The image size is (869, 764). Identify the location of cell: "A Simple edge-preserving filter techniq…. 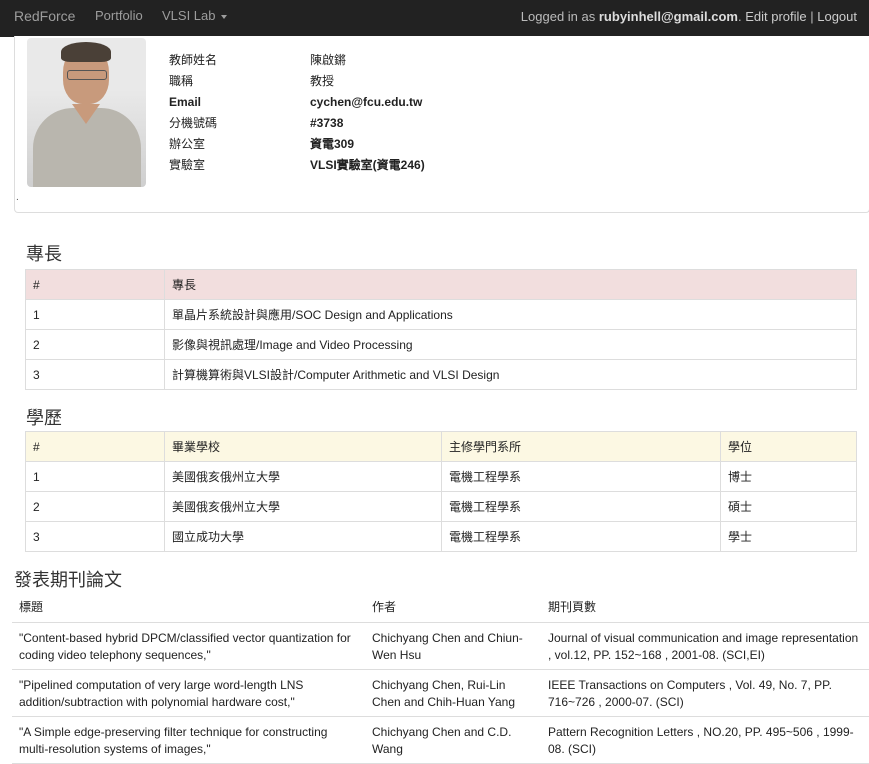
(188, 740).